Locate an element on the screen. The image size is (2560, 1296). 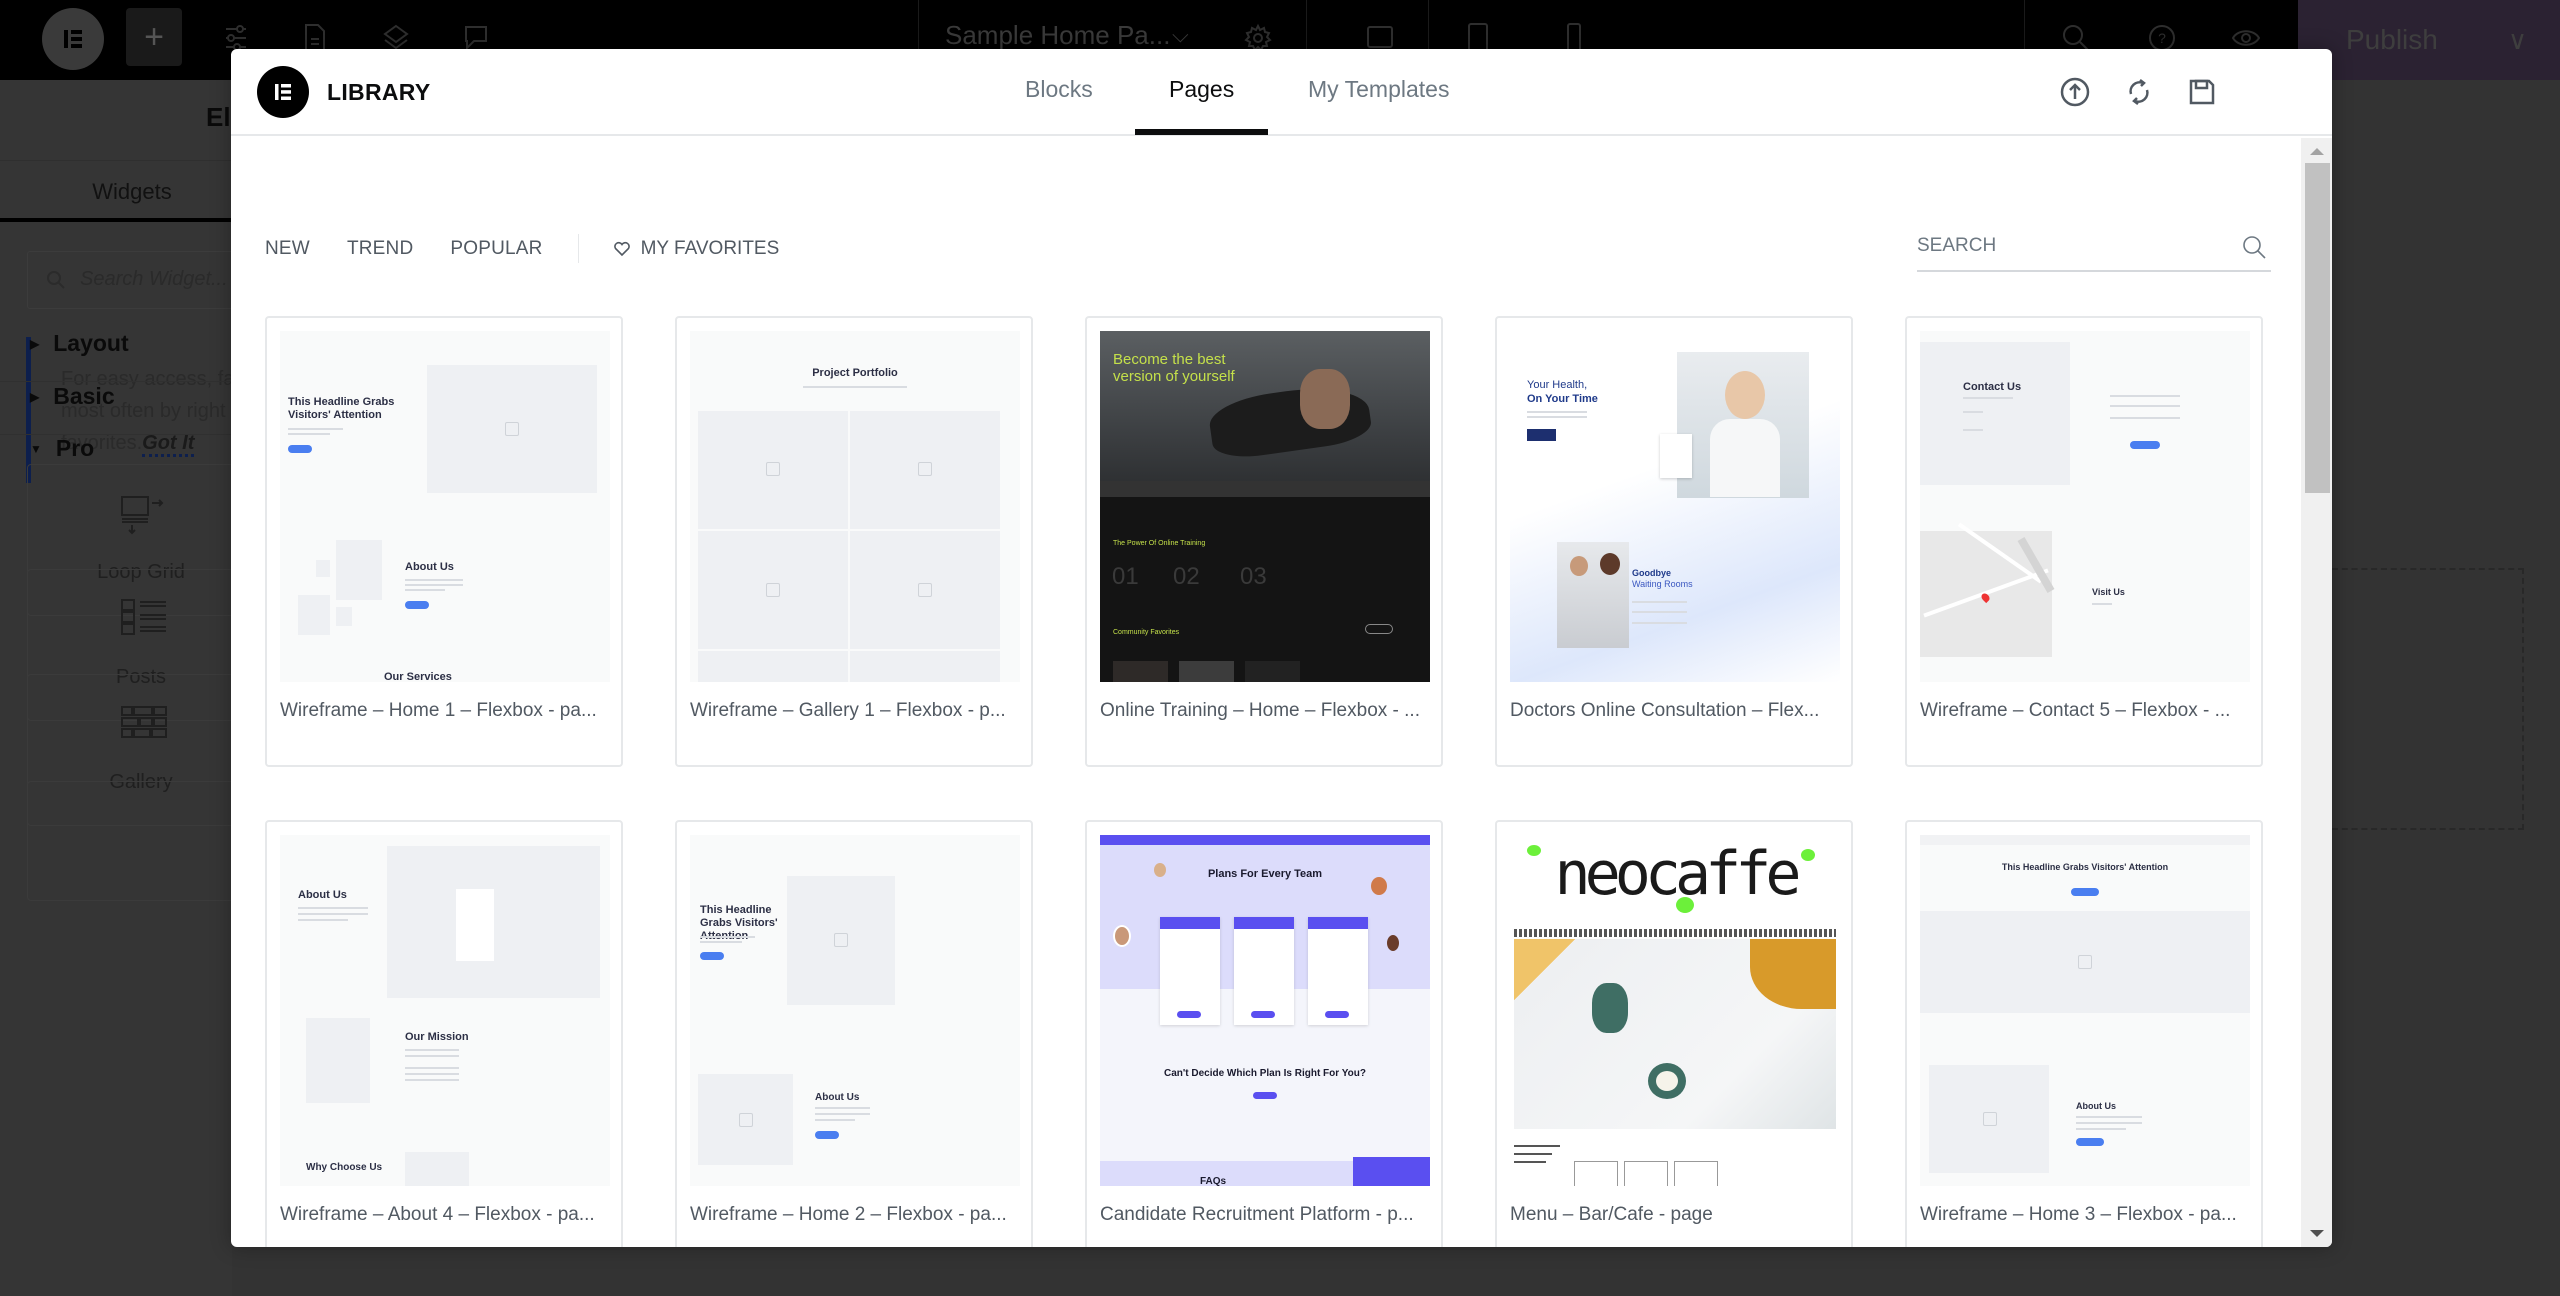
thumb-text: 03 is located at coordinates (1253, 576).